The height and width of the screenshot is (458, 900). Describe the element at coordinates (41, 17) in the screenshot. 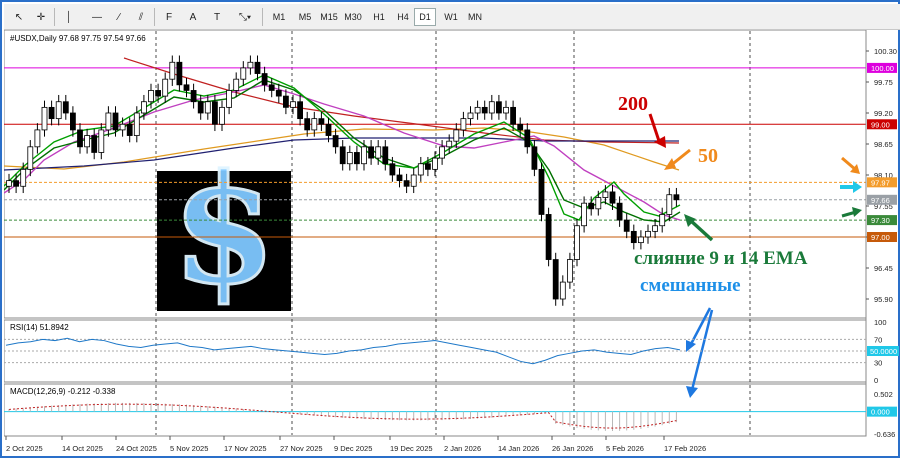

I see `crosshair-icon: ✛` at that location.